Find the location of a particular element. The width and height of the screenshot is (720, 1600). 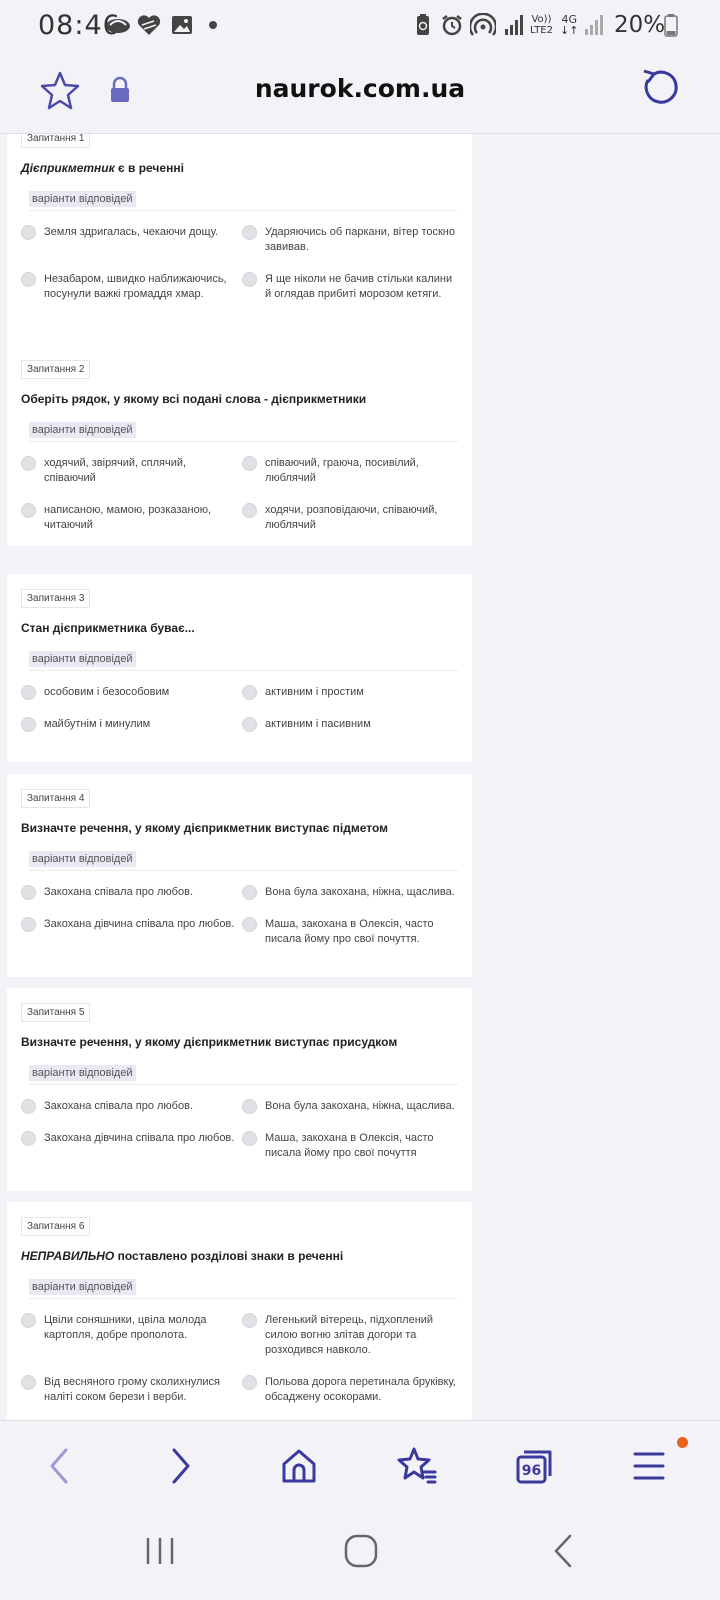

question-title: Дієприкметник є в реченні is located at coordinates (239, 168).